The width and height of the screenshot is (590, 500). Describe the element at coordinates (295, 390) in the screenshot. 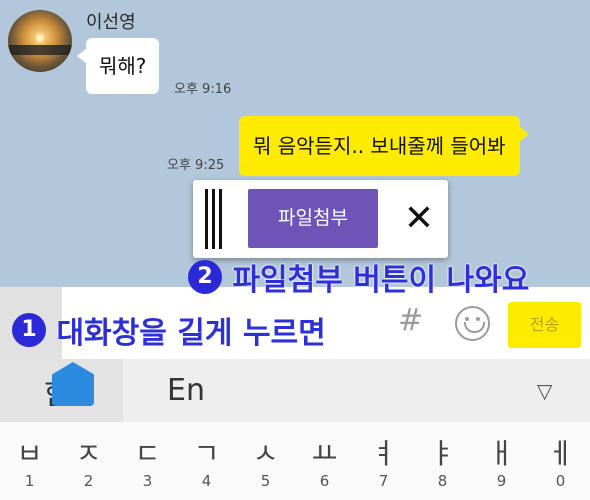

I see `keyboard-toolbar: 한 En ▽` at that location.